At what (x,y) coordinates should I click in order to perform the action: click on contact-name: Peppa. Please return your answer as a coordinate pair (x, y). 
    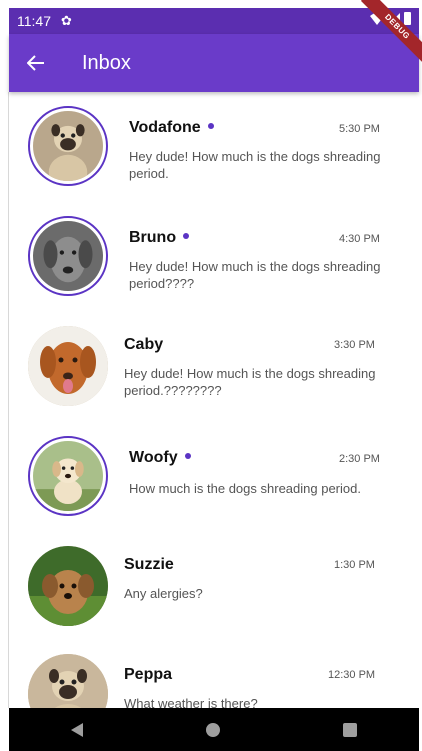
    Looking at the image, I should click on (148, 674).